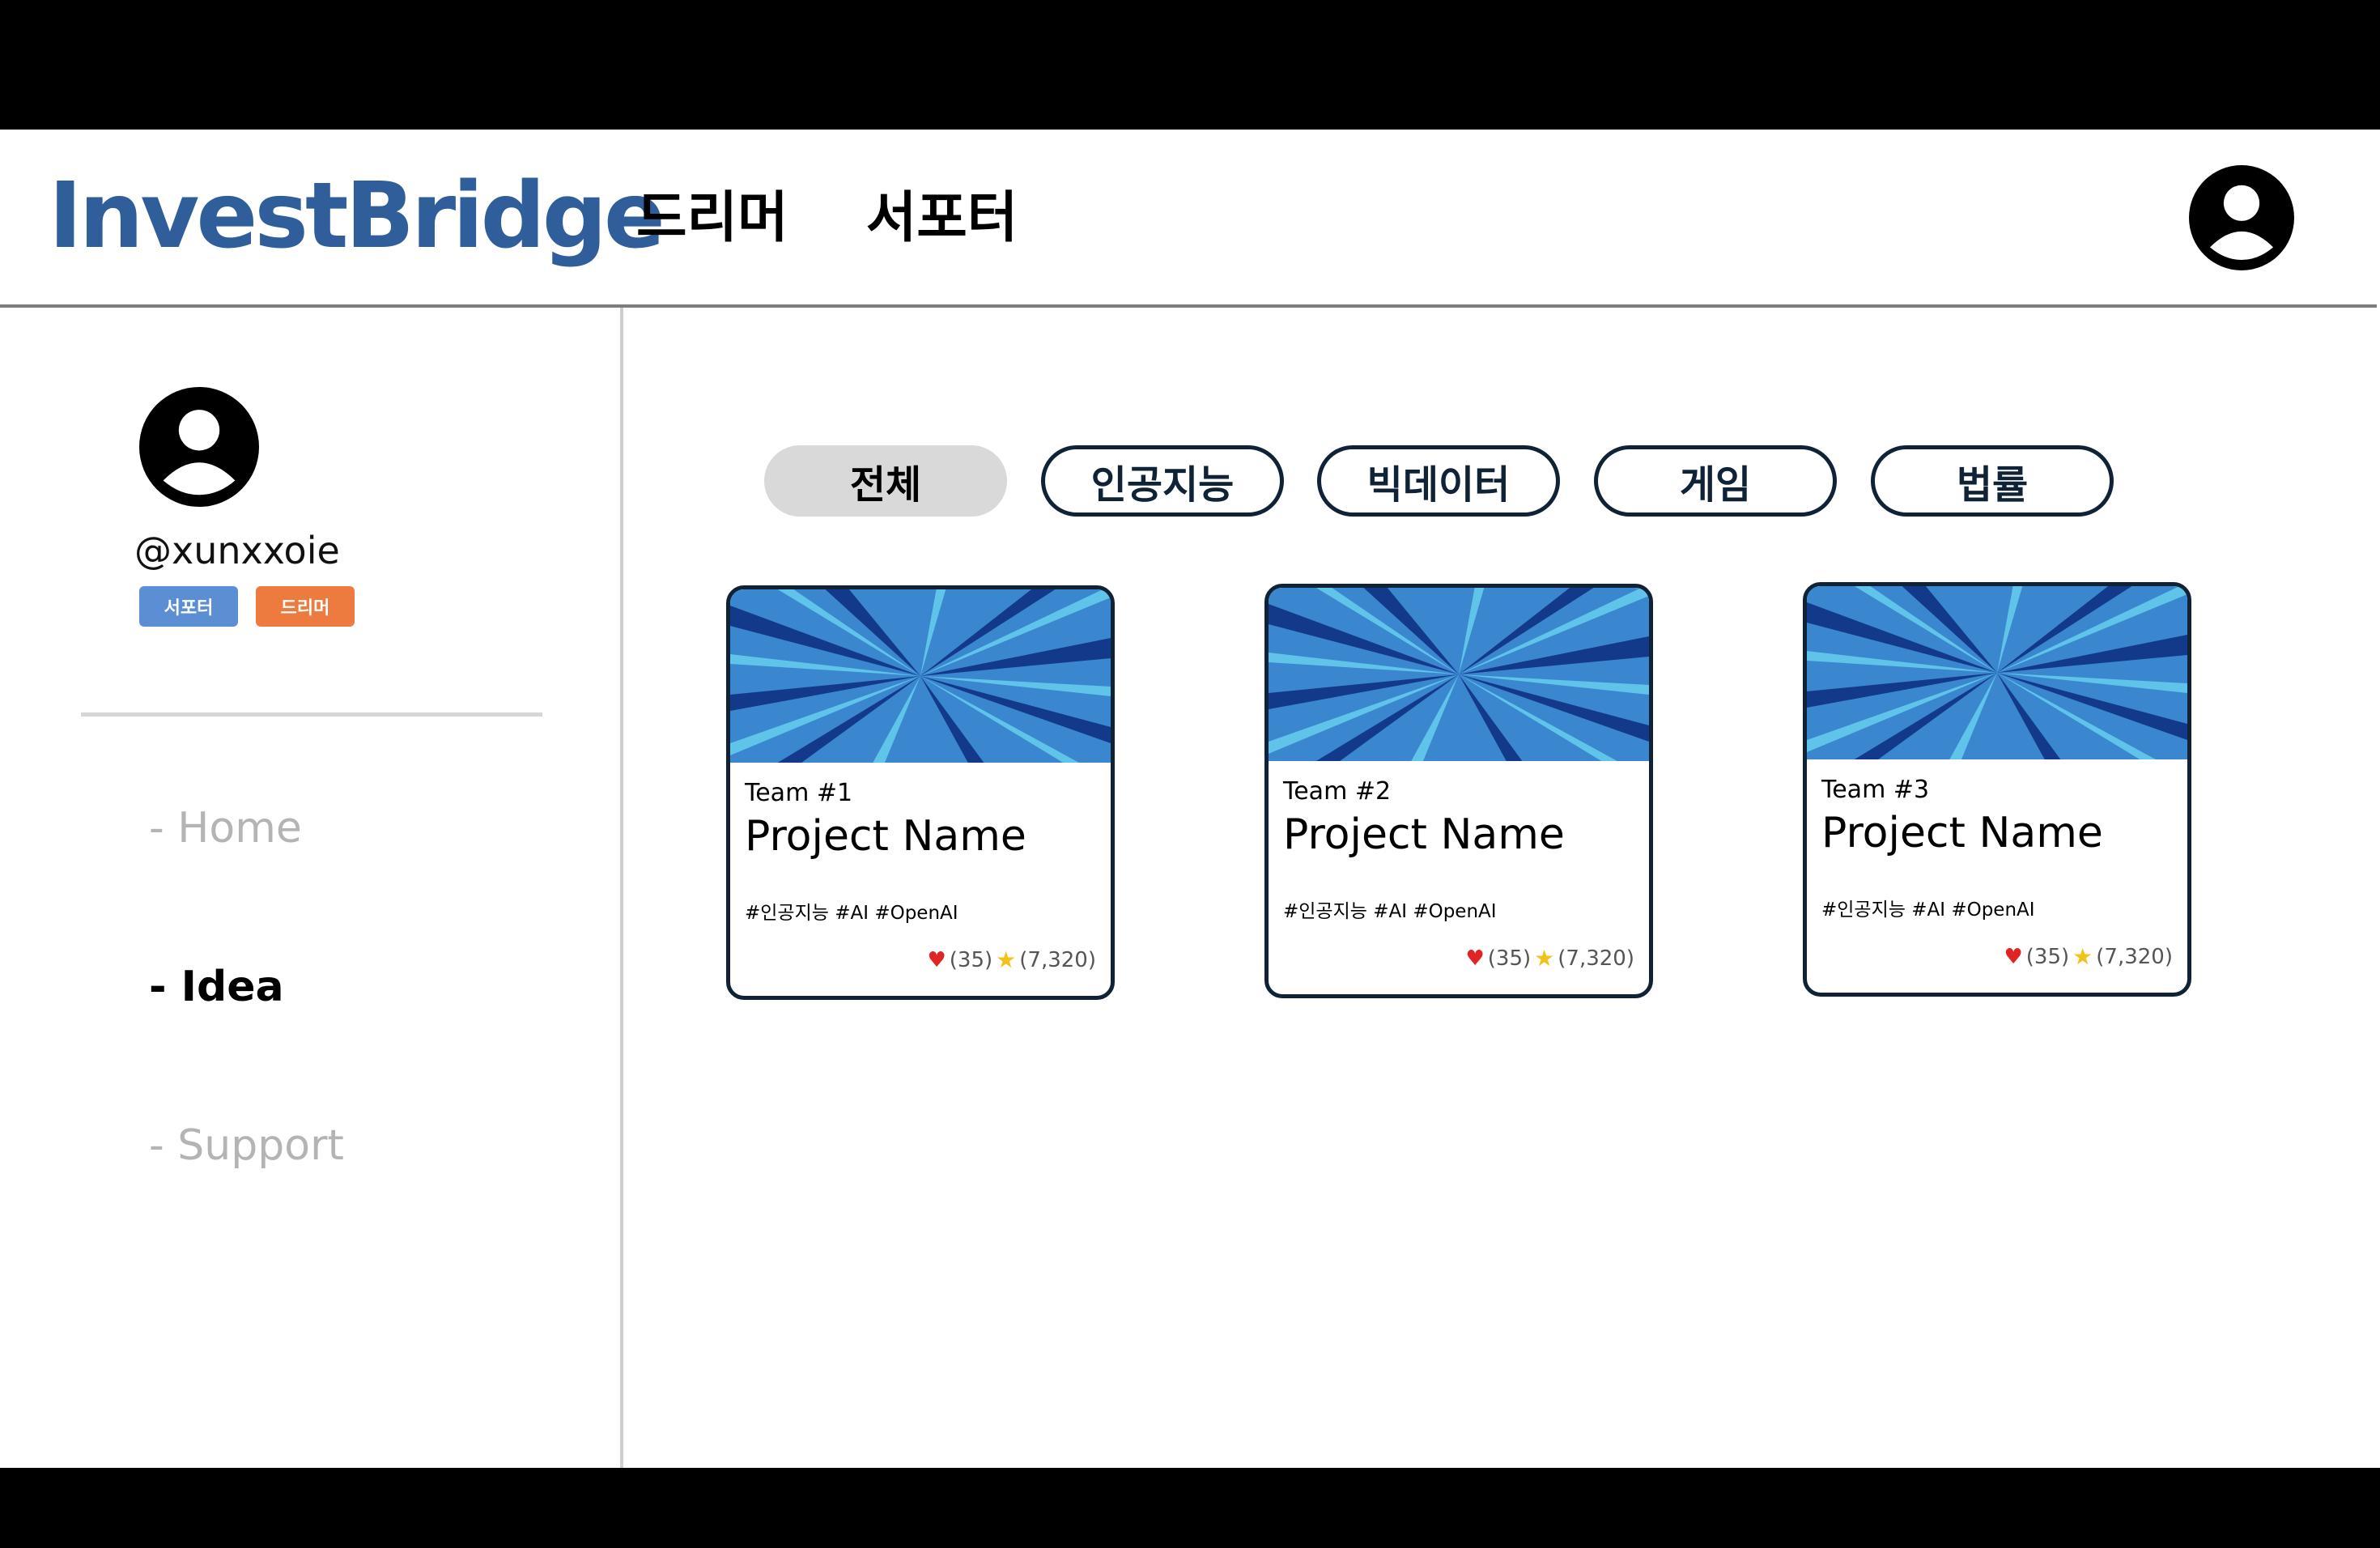 This screenshot has height=1548, width=2380. Describe the element at coordinates (305, 606) in the screenshot. I see `dreamer-badge: 드리머` at that location.